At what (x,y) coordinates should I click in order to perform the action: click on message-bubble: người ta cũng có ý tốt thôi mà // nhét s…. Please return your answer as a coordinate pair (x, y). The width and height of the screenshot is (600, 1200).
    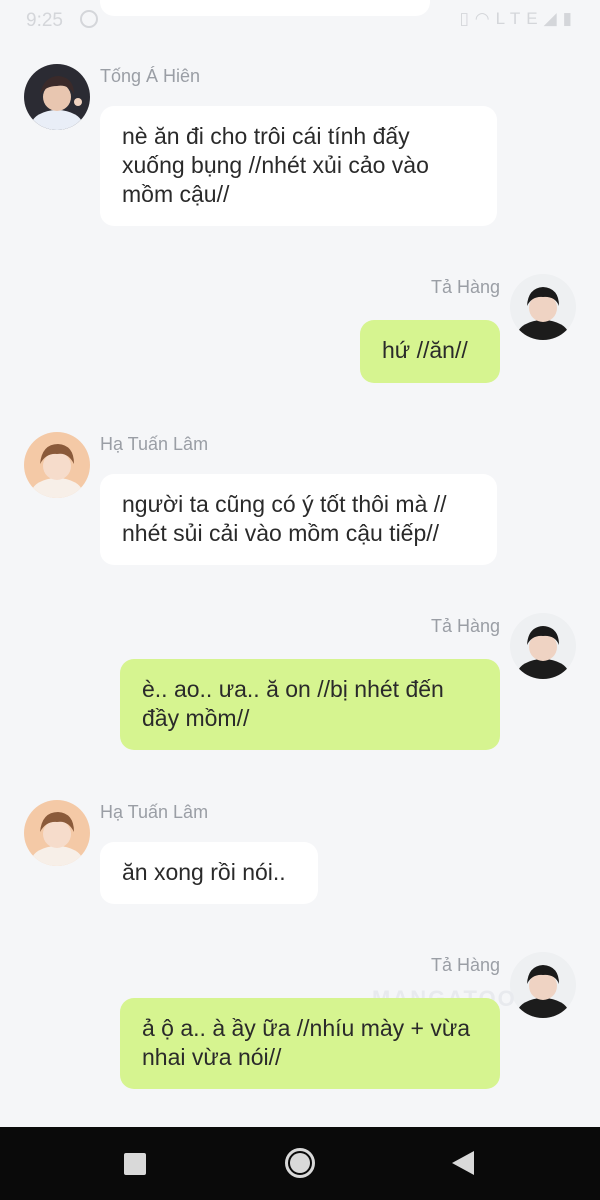
    Looking at the image, I should click on (298, 519).